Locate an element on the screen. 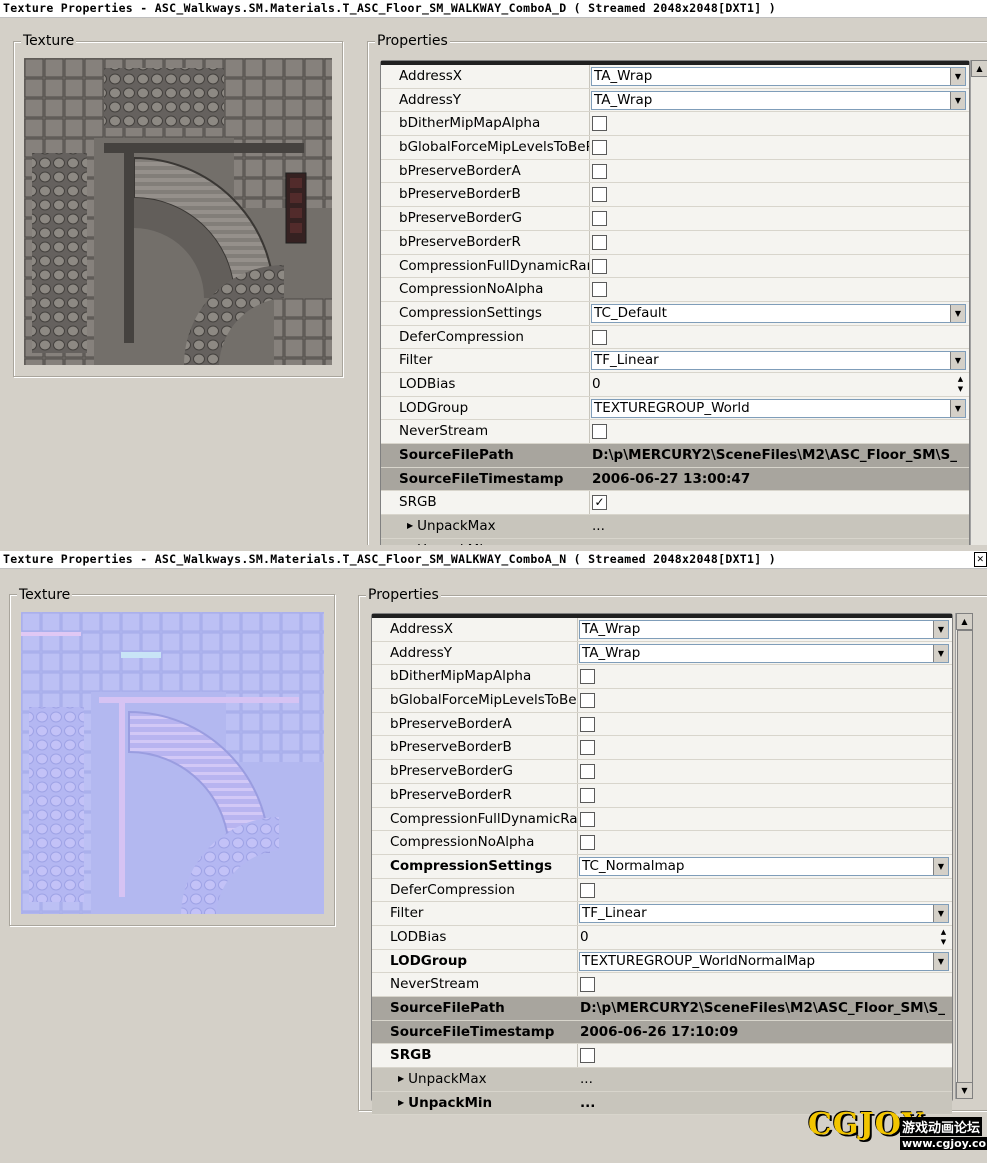 The image size is (987, 1163). checkbox: ✓ is located at coordinates (599, 503).